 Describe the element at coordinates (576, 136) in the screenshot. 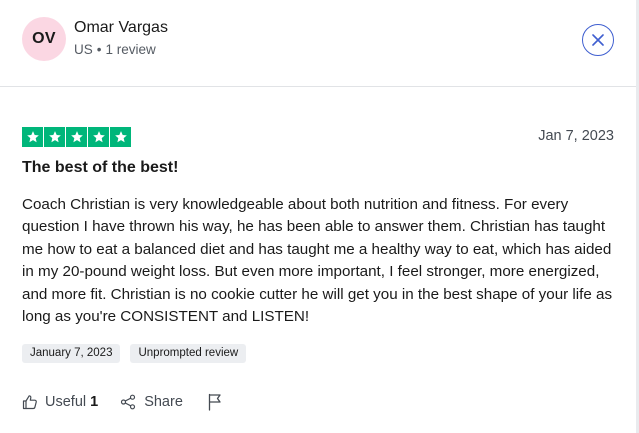

I see `review-date: Jan 7, 2023` at that location.